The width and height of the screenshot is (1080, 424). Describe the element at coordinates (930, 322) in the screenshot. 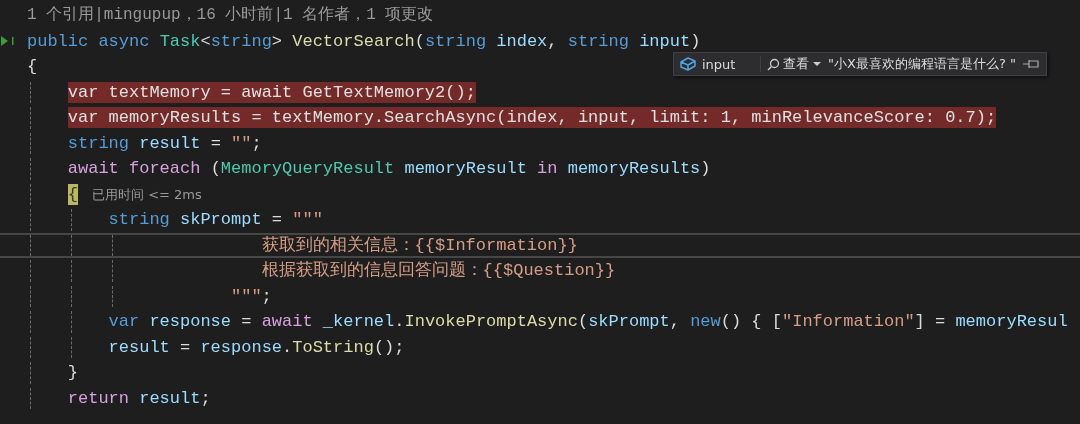

I see `code-text: ] =` at that location.